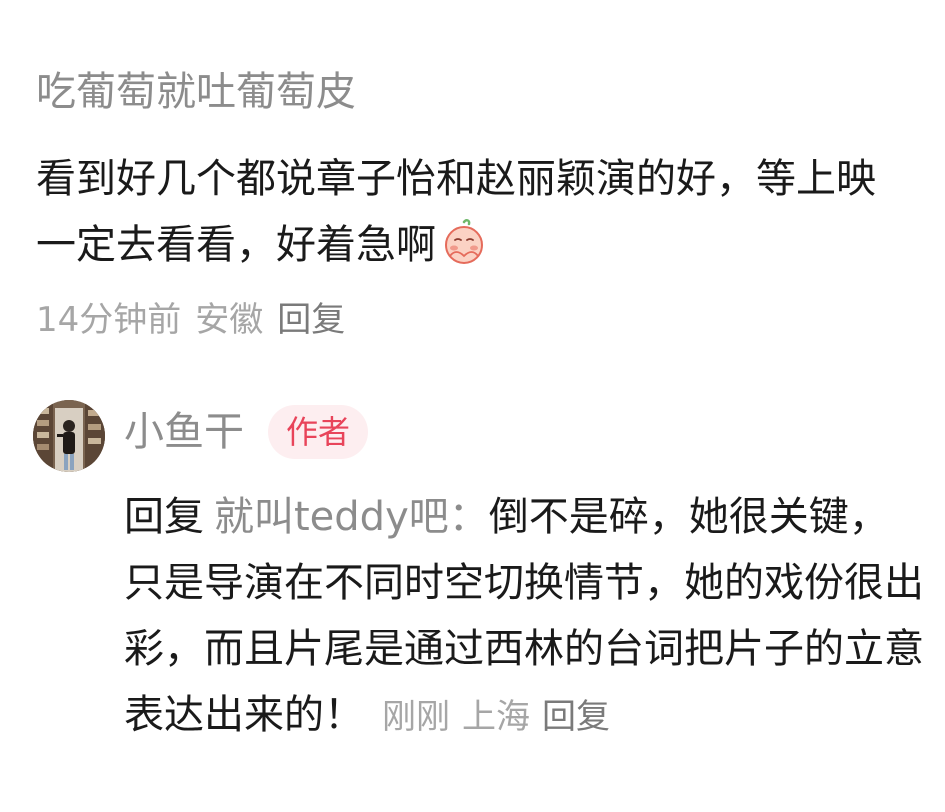  I want to click on comment-time: 14分钟前, so click(109, 320).